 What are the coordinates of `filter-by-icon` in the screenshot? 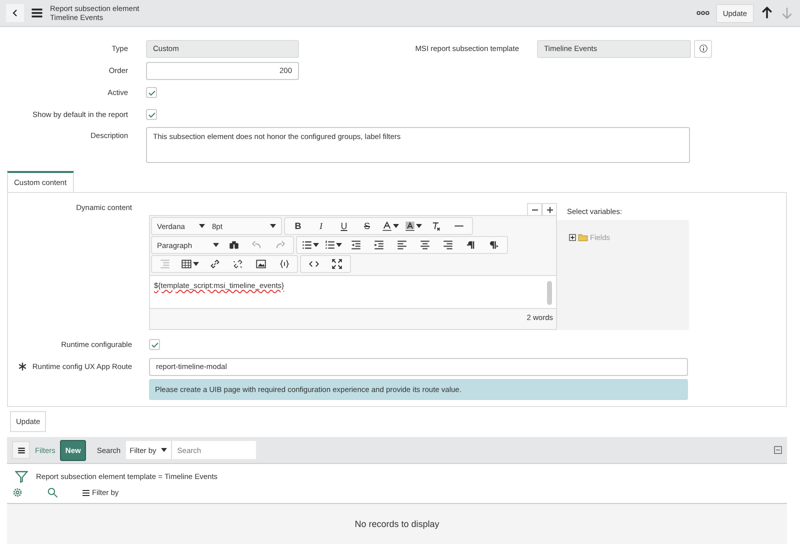 It's located at (86, 492).